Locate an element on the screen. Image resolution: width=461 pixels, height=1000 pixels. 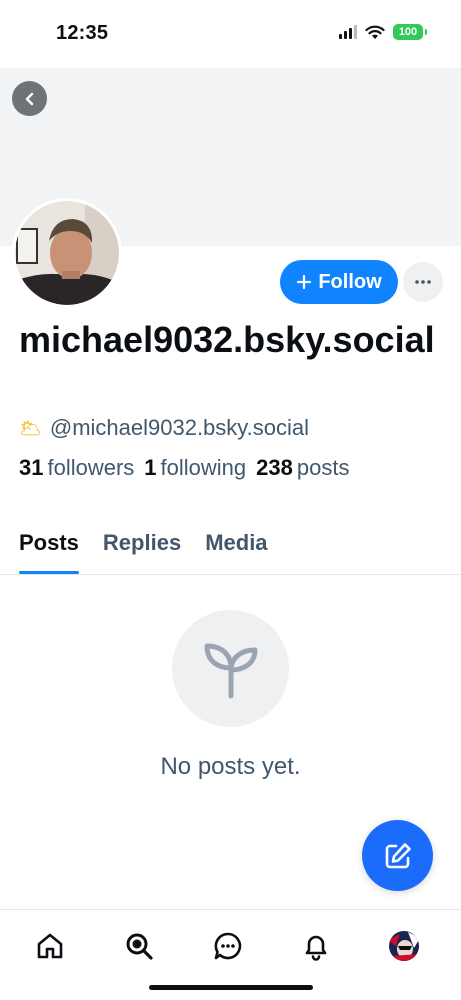
profile-avatar is located at coordinates (404, 946).